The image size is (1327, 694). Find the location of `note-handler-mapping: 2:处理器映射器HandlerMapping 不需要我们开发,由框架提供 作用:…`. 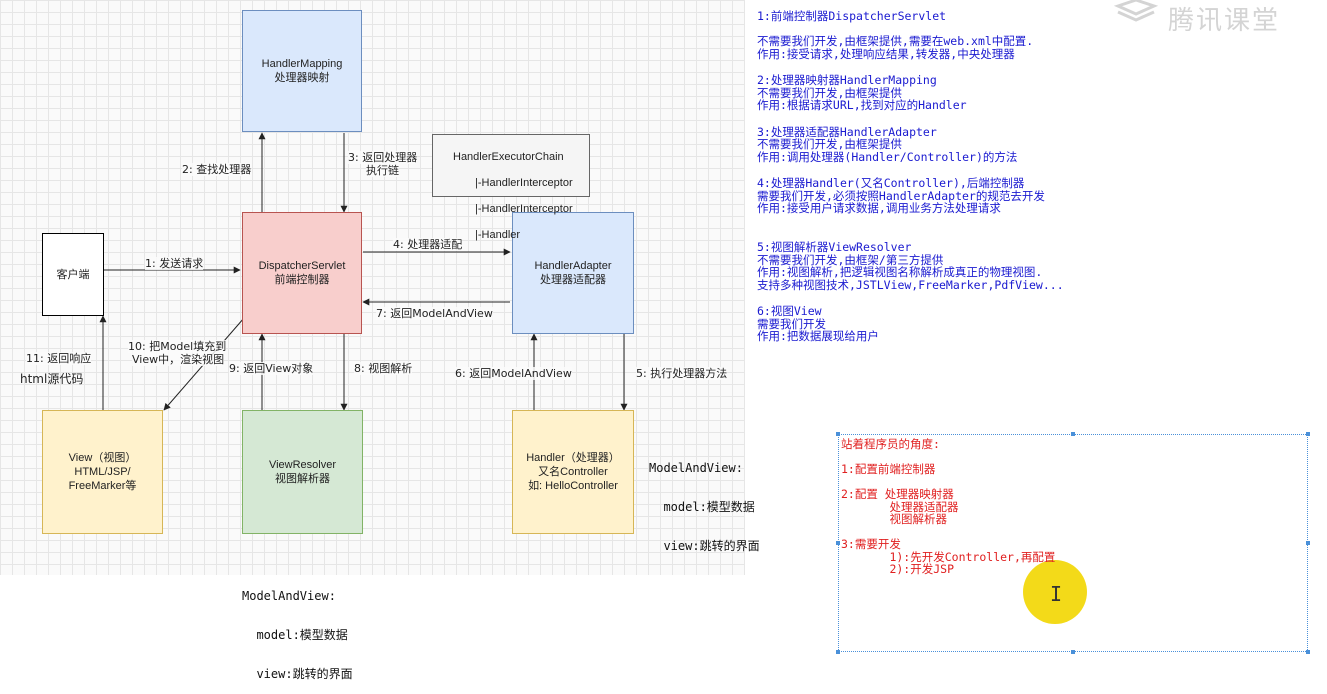

note-handler-mapping: 2:处理器映射器HandlerMapping 不需要我们开发,由框架提供 作用:… is located at coordinates (967, 93).